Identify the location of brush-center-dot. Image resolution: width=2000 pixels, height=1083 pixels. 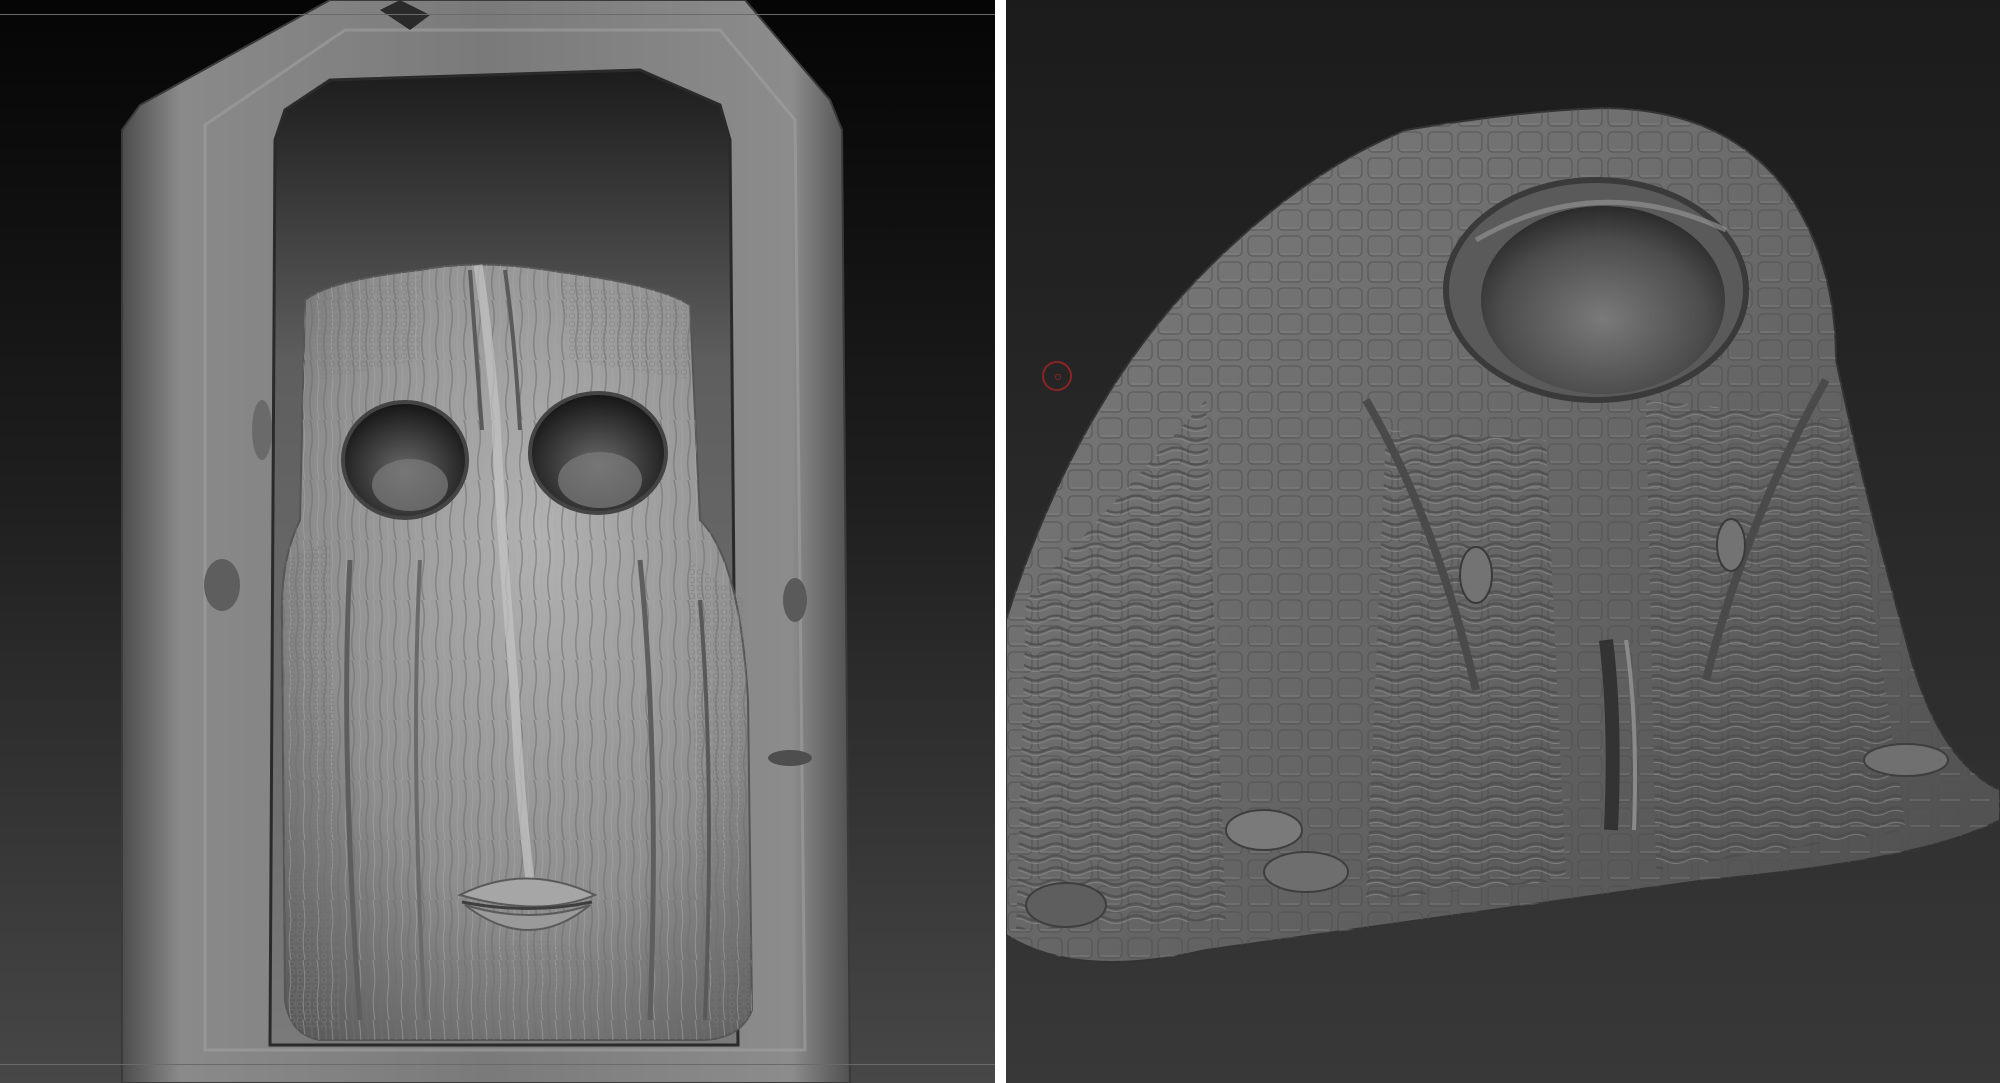
(1058, 377).